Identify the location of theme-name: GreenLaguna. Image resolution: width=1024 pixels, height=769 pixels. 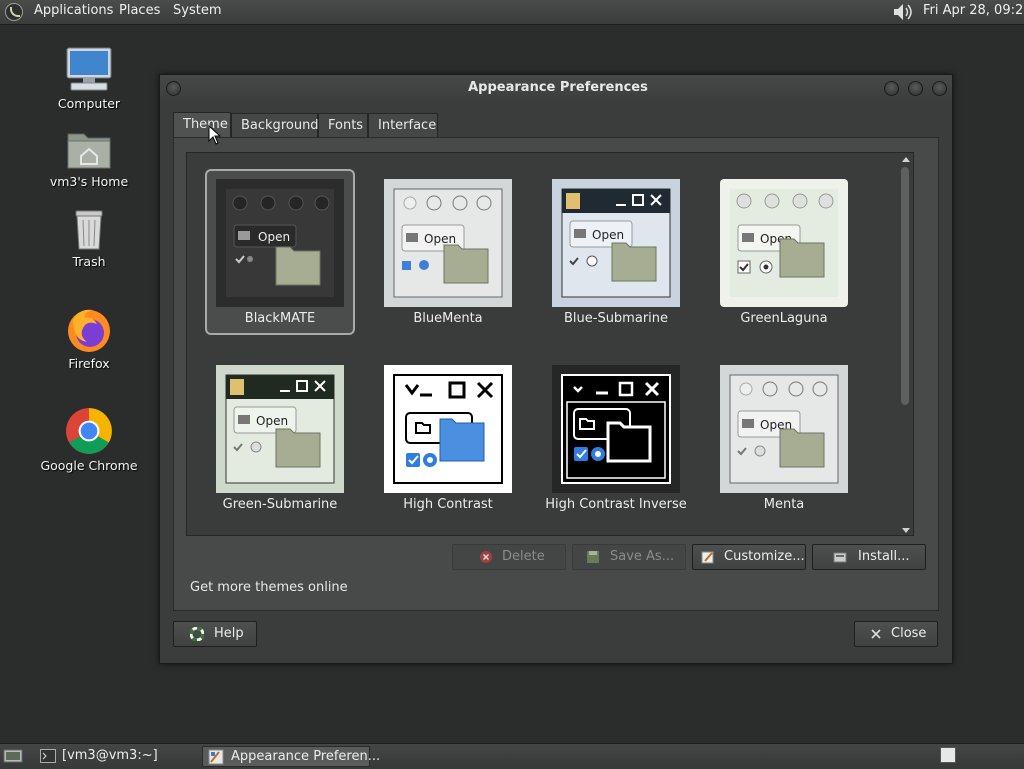
(784, 318).